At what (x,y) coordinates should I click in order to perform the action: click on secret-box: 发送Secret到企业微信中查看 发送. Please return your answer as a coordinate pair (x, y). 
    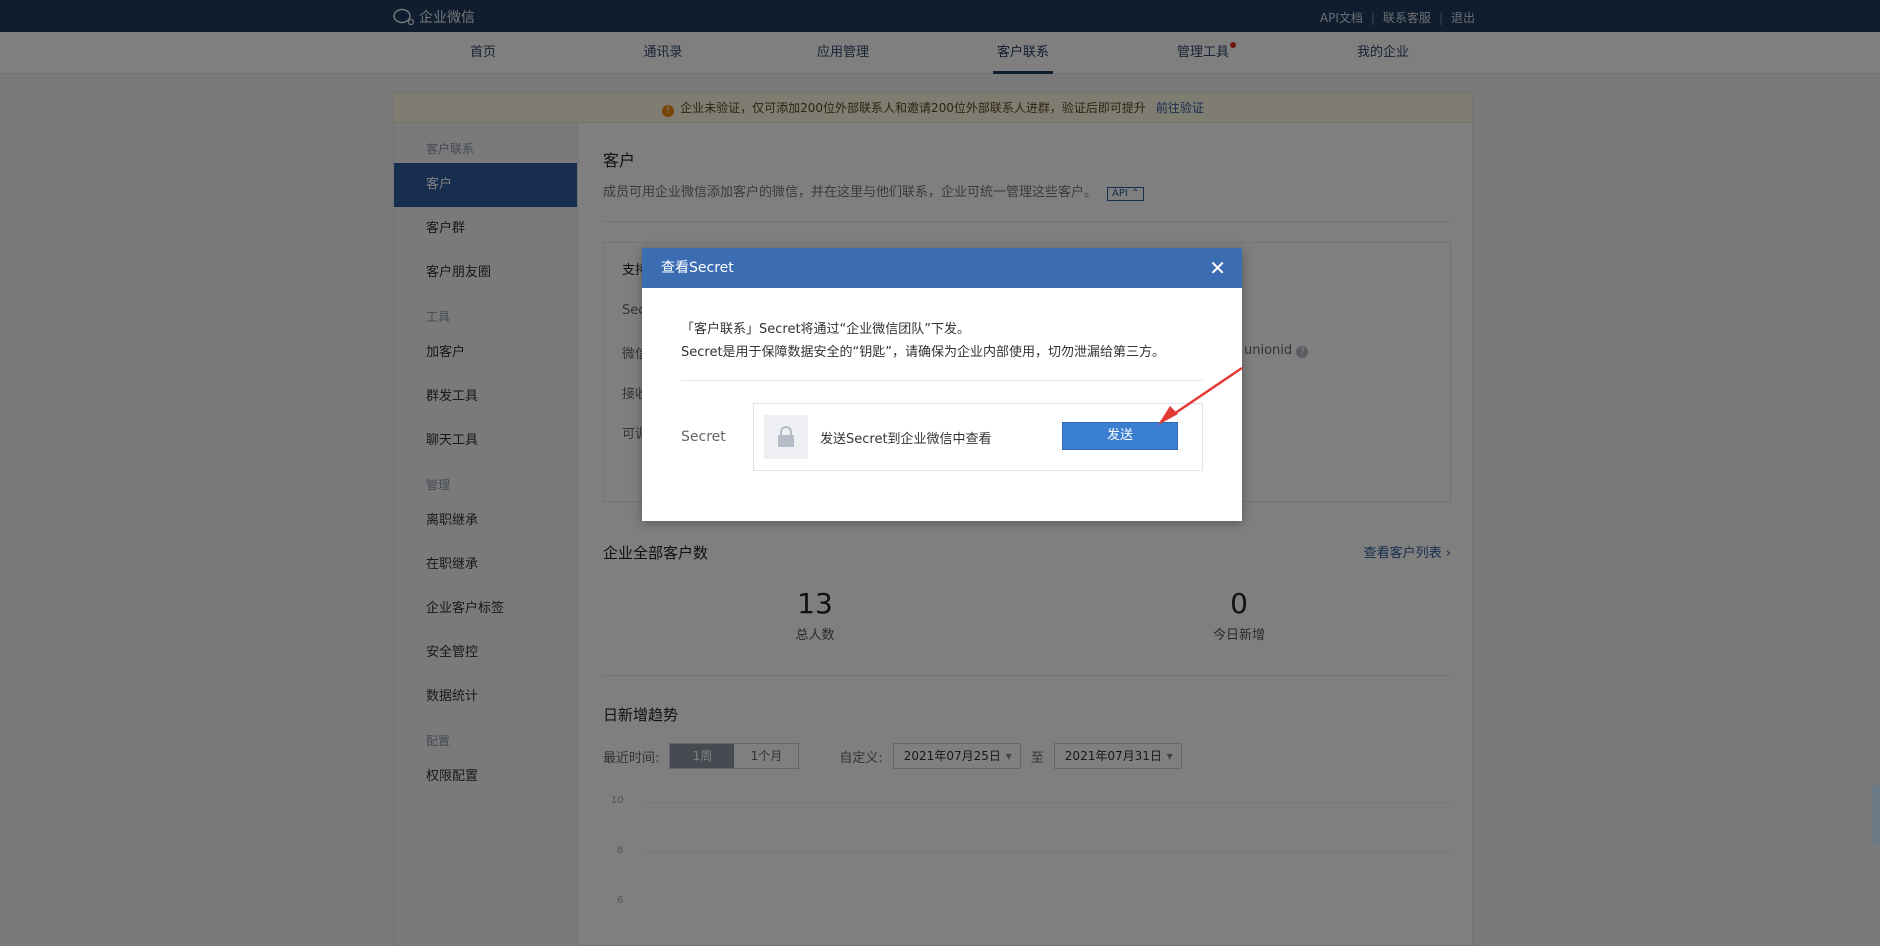
    Looking at the image, I should click on (978, 437).